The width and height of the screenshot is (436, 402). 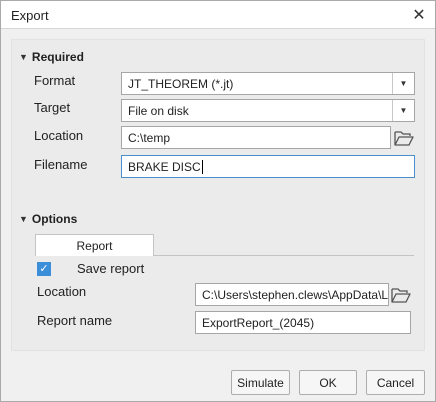 What do you see at coordinates (181, 83) in the screenshot?
I see `format-value: JT_THEOREM (*.jt)` at bounding box center [181, 83].